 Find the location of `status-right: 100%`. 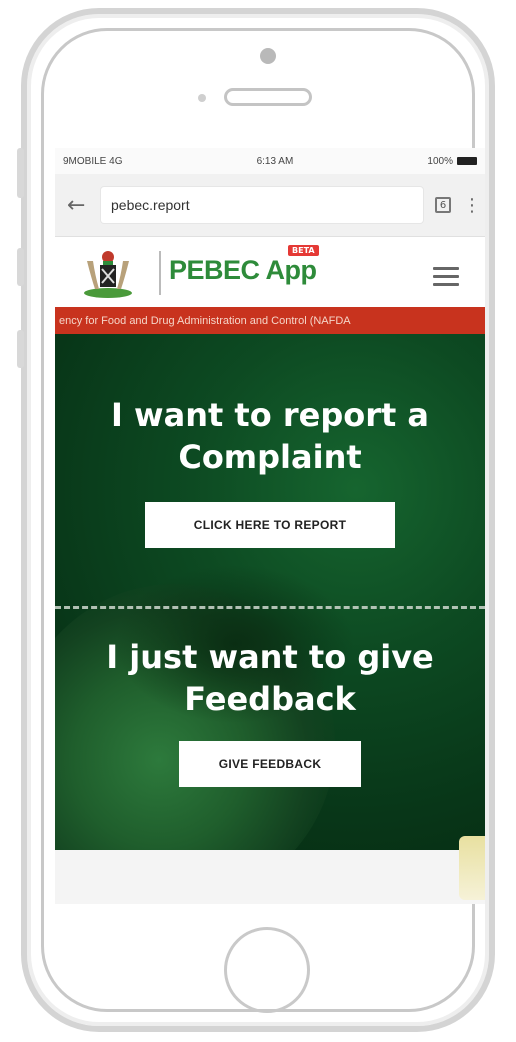

status-right: 100% is located at coordinates (452, 161).